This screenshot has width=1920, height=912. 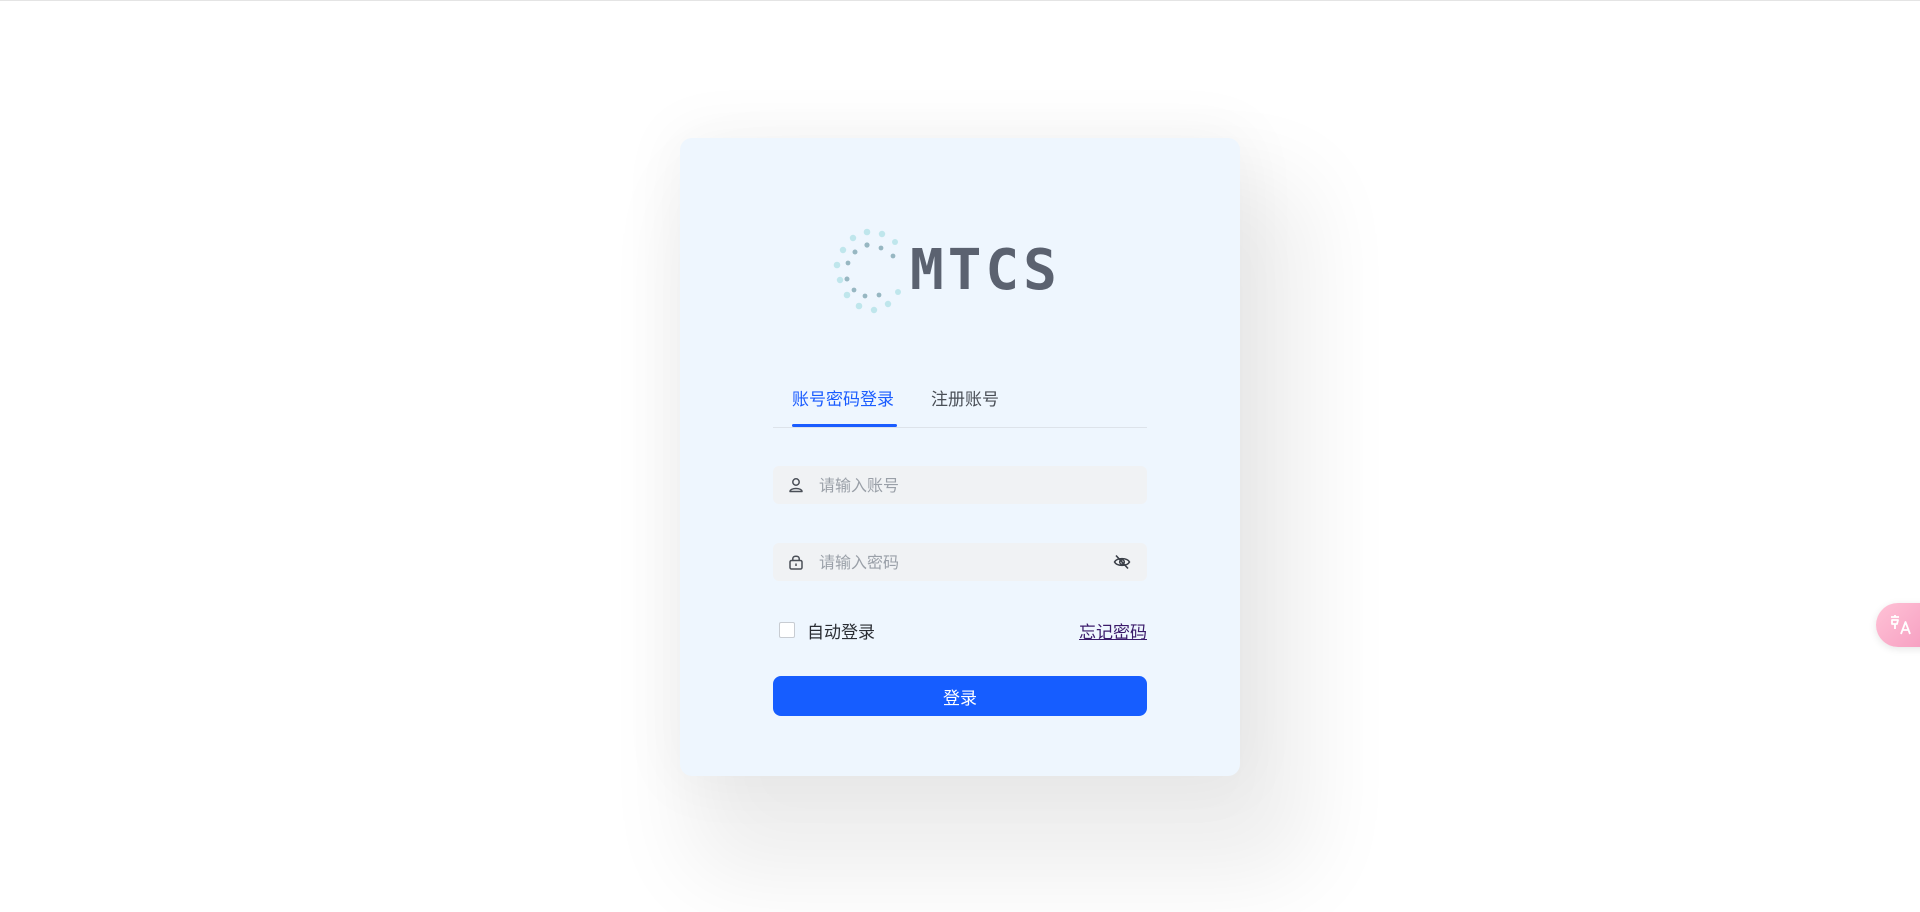 I want to click on translate-icon, so click(x=1901, y=625).